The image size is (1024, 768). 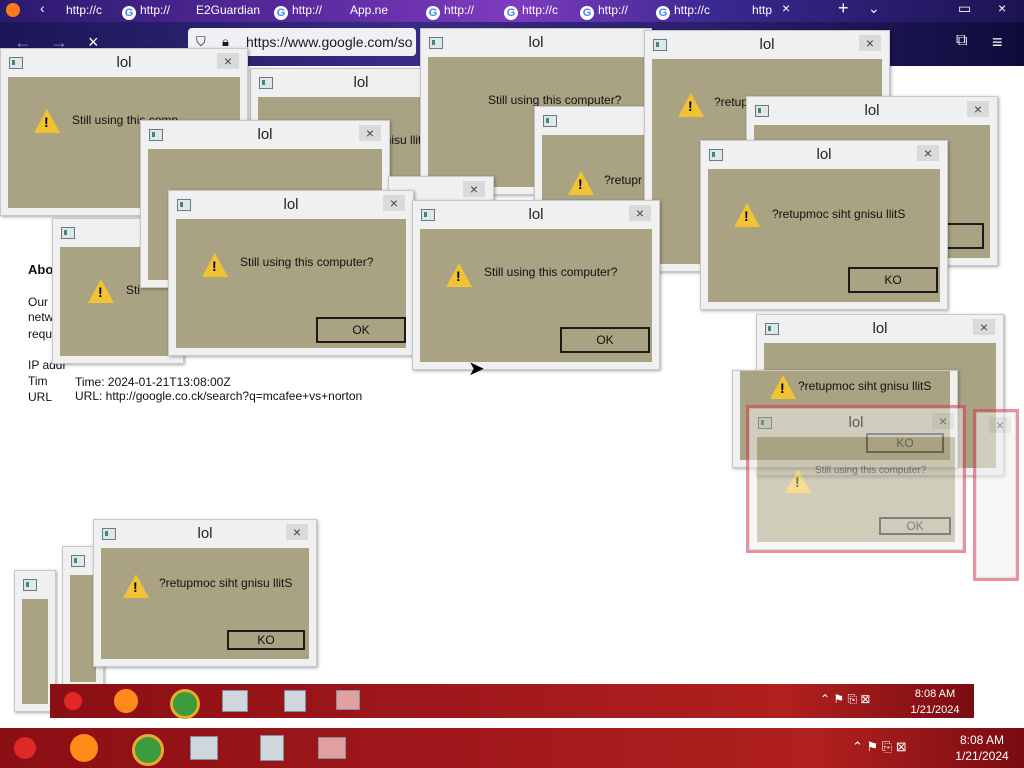 I want to click on dialog-lol: lol × ! Still using this computer? OK, so click(x=536, y=285).